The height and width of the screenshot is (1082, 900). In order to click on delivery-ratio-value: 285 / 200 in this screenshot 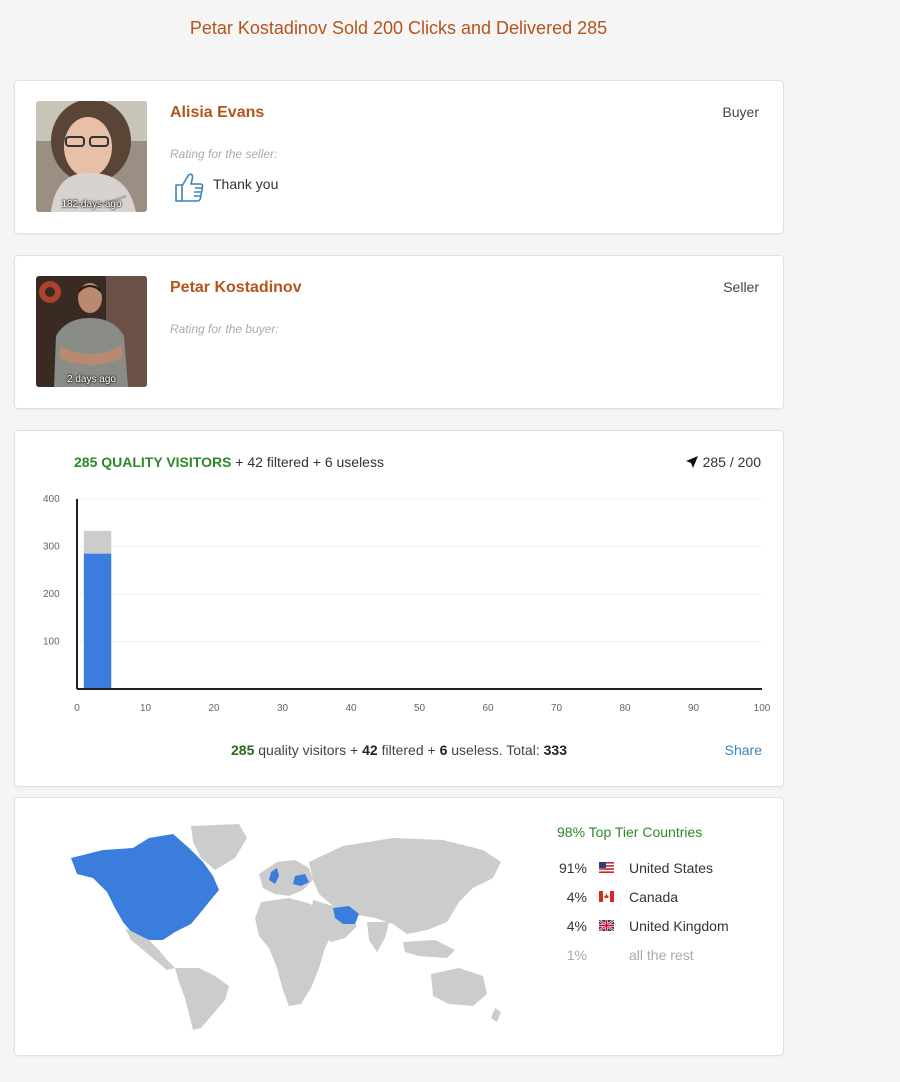, I will do `click(731, 462)`.